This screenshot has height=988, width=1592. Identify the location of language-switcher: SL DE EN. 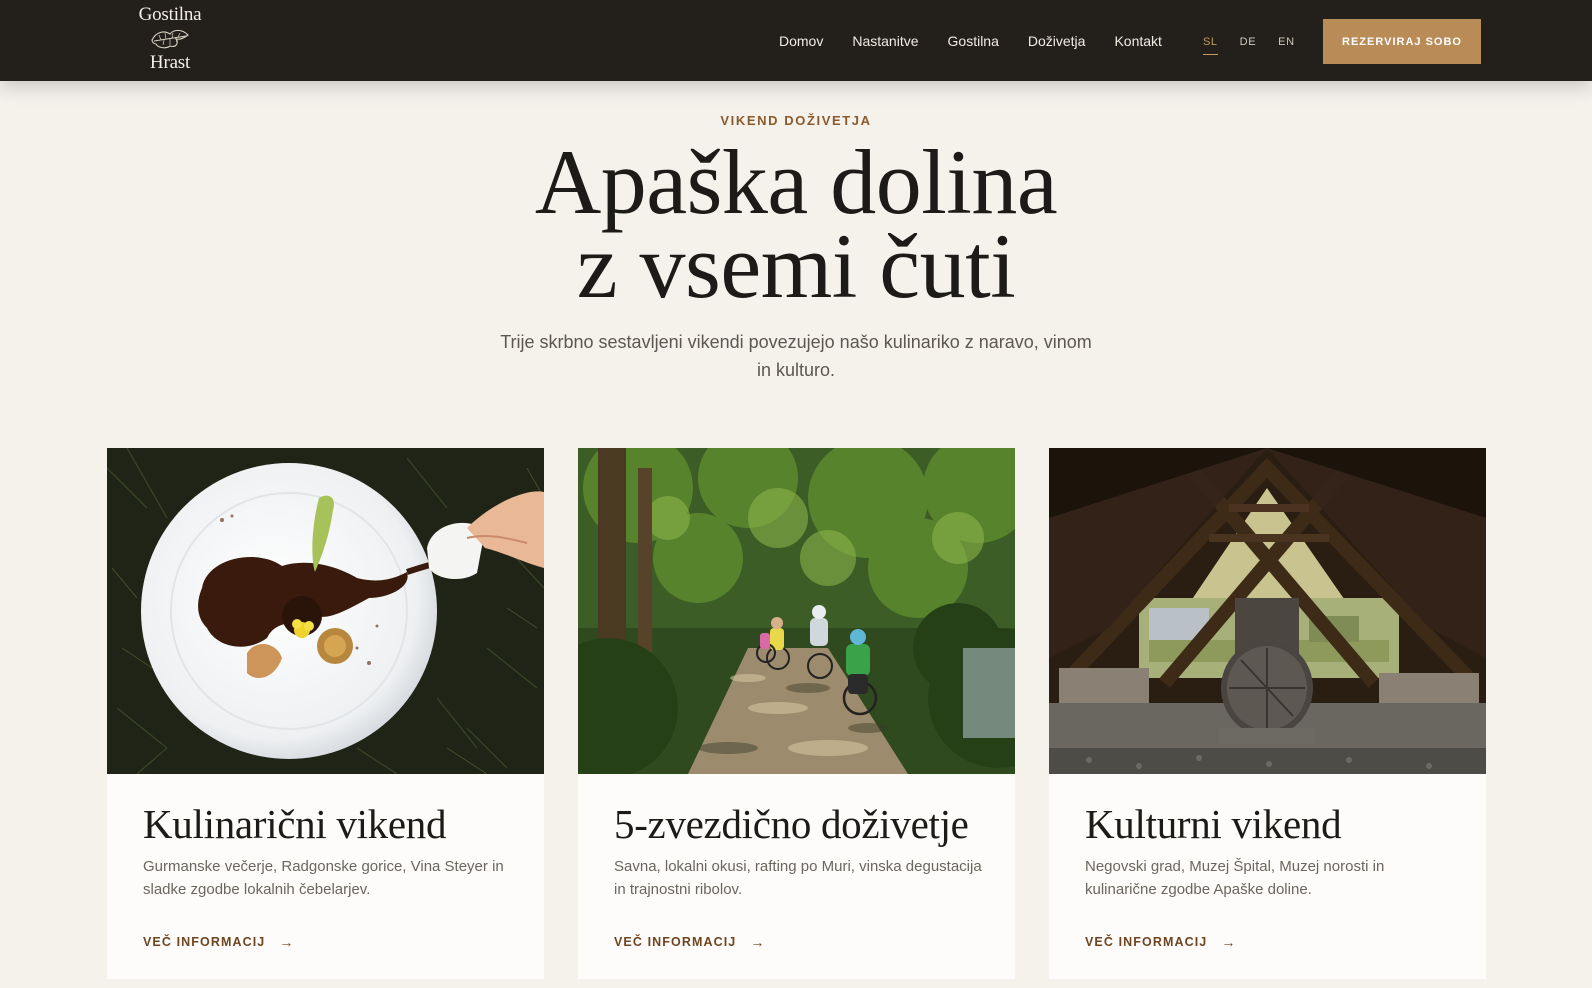
(1260, 44).